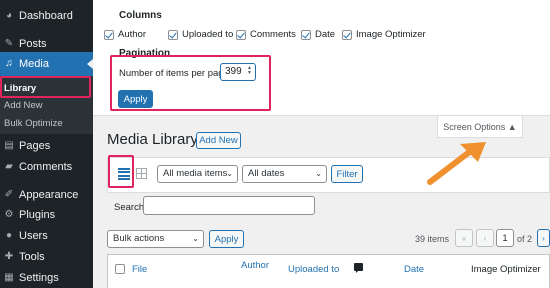 Image resolution: width=550 pixels, height=288 pixels. Describe the element at coordinates (155, 239) in the screenshot. I see `bulk-actions-select: Bulk actions ⌄` at that location.